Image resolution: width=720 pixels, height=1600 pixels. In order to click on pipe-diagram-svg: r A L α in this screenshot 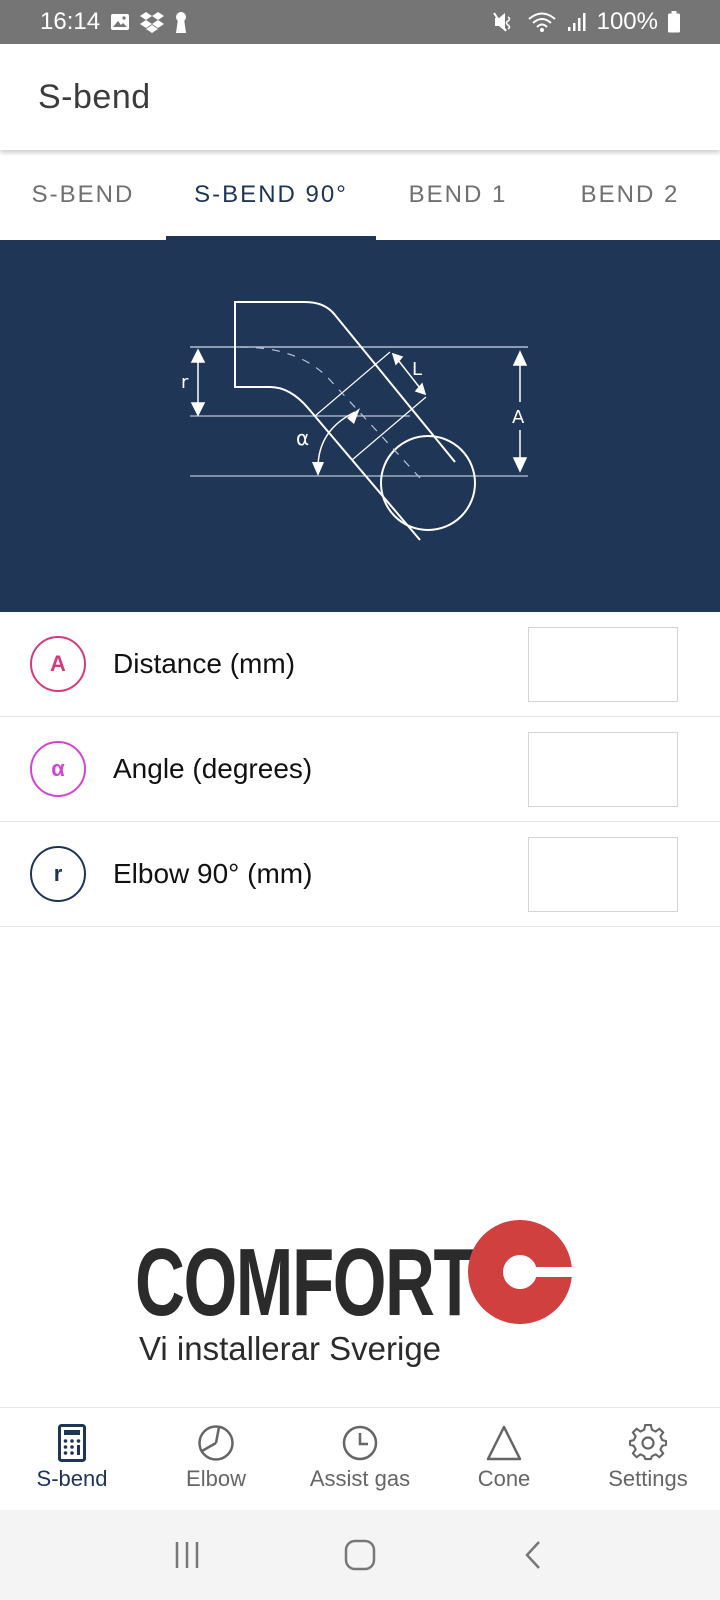, I will do `click(354, 421)`.